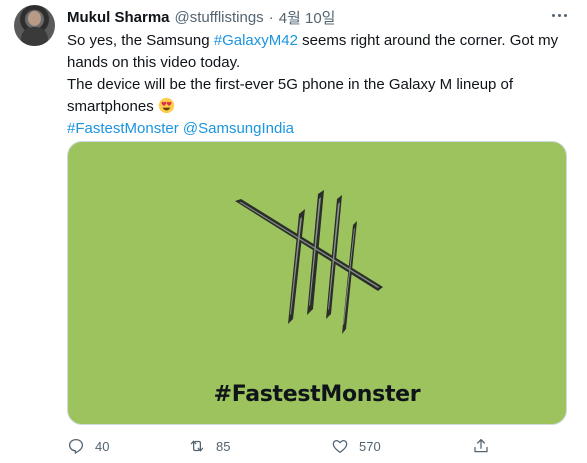 The width and height of the screenshot is (587, 463). What do you see at coordinates (209, 446) in the screenshot?
I see `retweet-button: 85` at bounding box center [209, 446].